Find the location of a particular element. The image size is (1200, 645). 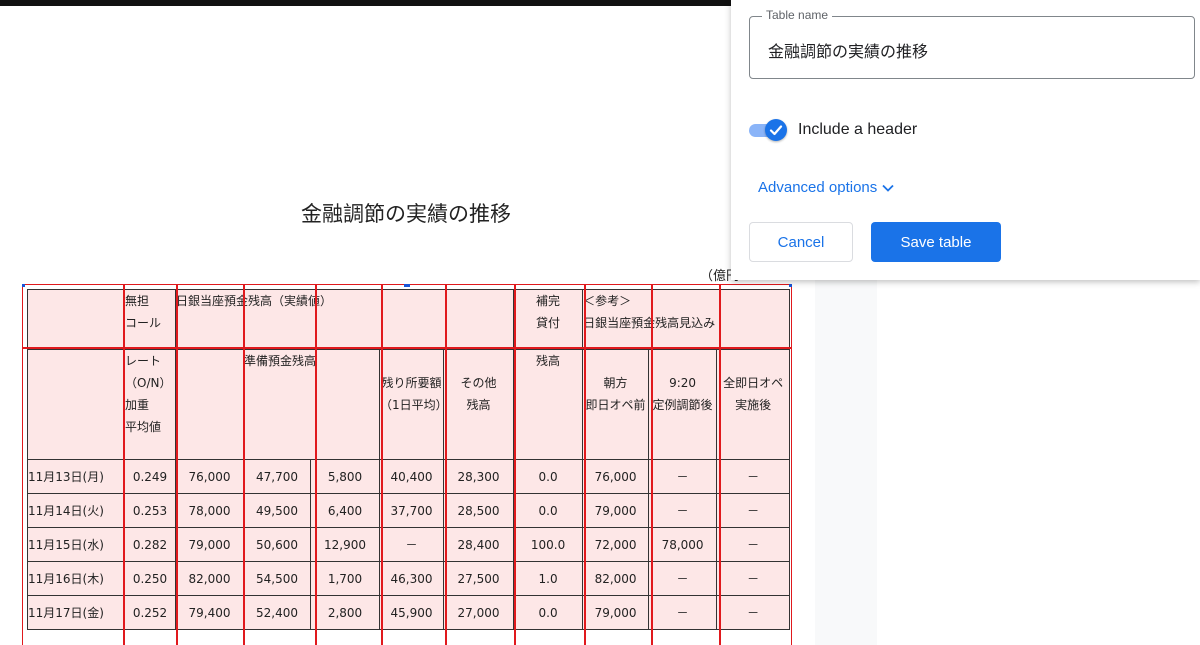

document-top-bar is located at coordinates (407, 3).